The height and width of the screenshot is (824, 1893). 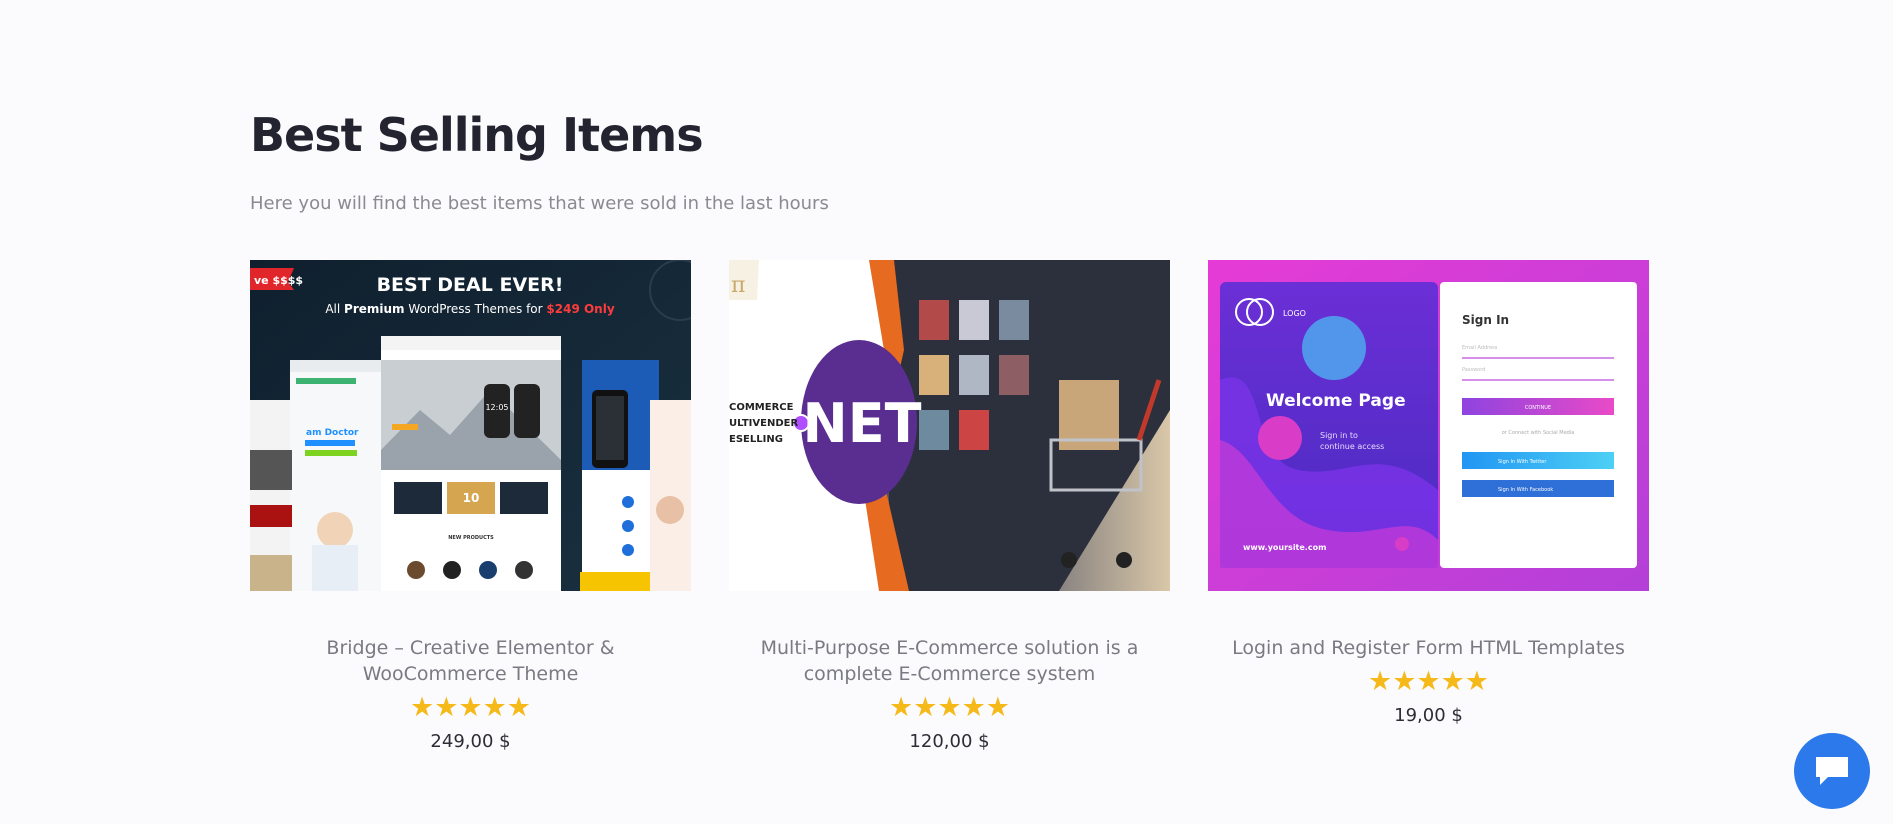 What do you see at coordinates (756, 439) in the screenshot?
I see `thumb-side-text: ESELLING` at bounding box center [756, 439].